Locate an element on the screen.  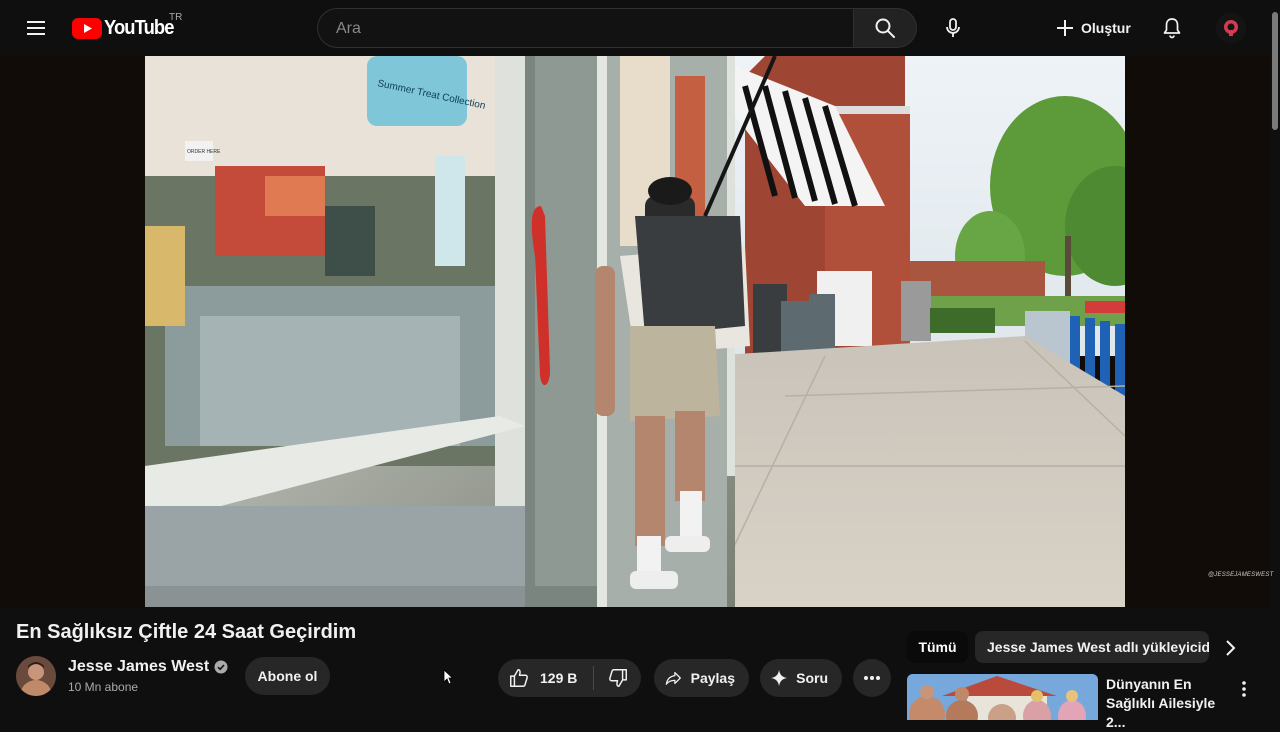
dislike-button is located at coordinates (617, 678).